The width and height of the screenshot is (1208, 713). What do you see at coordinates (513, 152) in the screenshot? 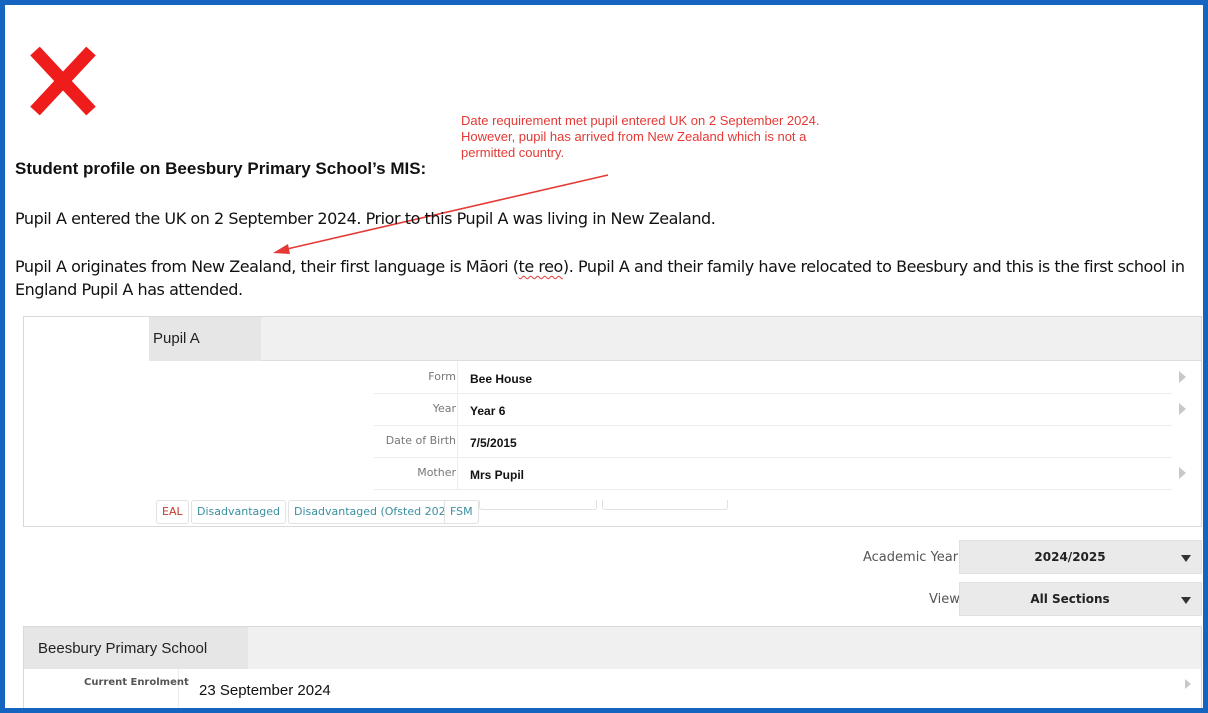
I see `annotation-line-3: permitted country.` at bounding box center [513, 152].